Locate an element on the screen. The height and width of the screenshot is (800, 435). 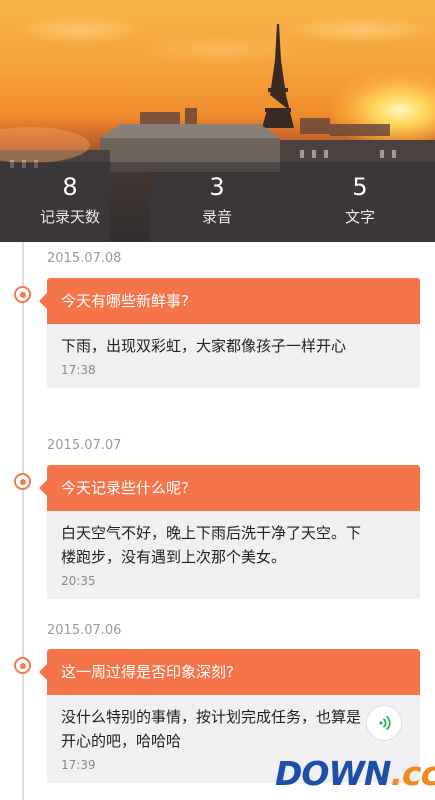
watermark-logo: DOWN.cc is located at coordinates (355, 774).